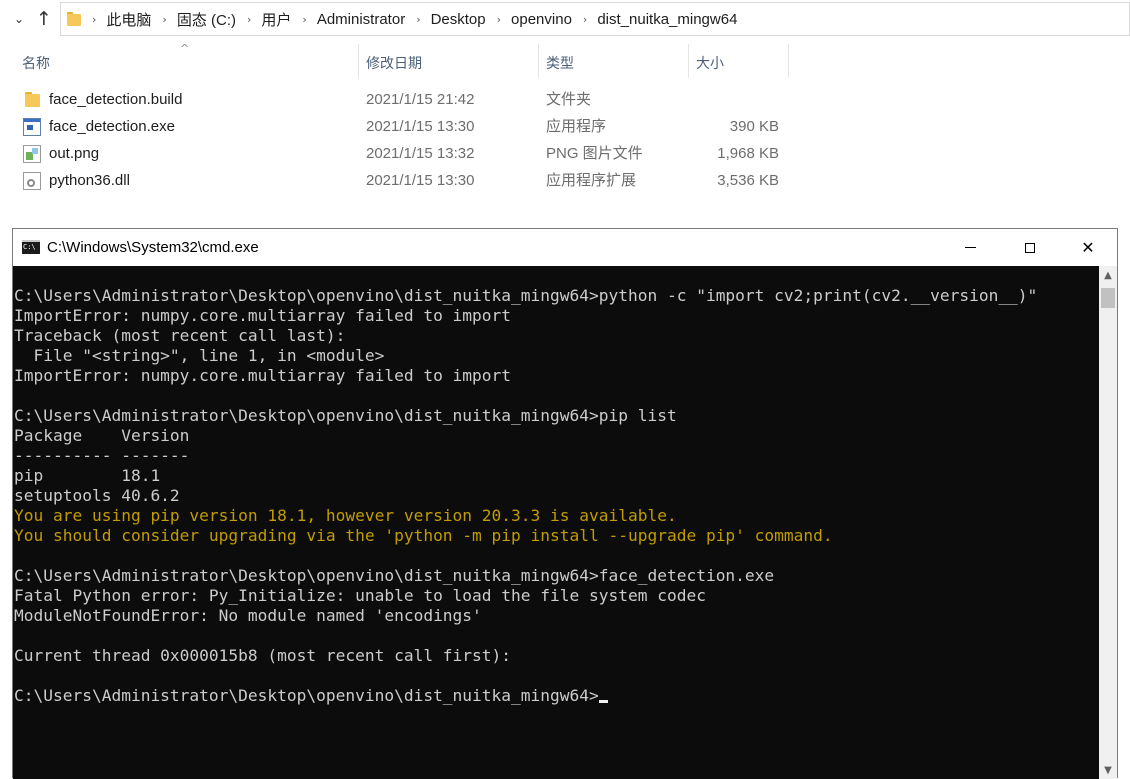 Image resolution: width=1130 pixels, height=779 pixels. Describe the element at coordinates (603, 701) in the screenshot. I see `text-cursor` at that location.